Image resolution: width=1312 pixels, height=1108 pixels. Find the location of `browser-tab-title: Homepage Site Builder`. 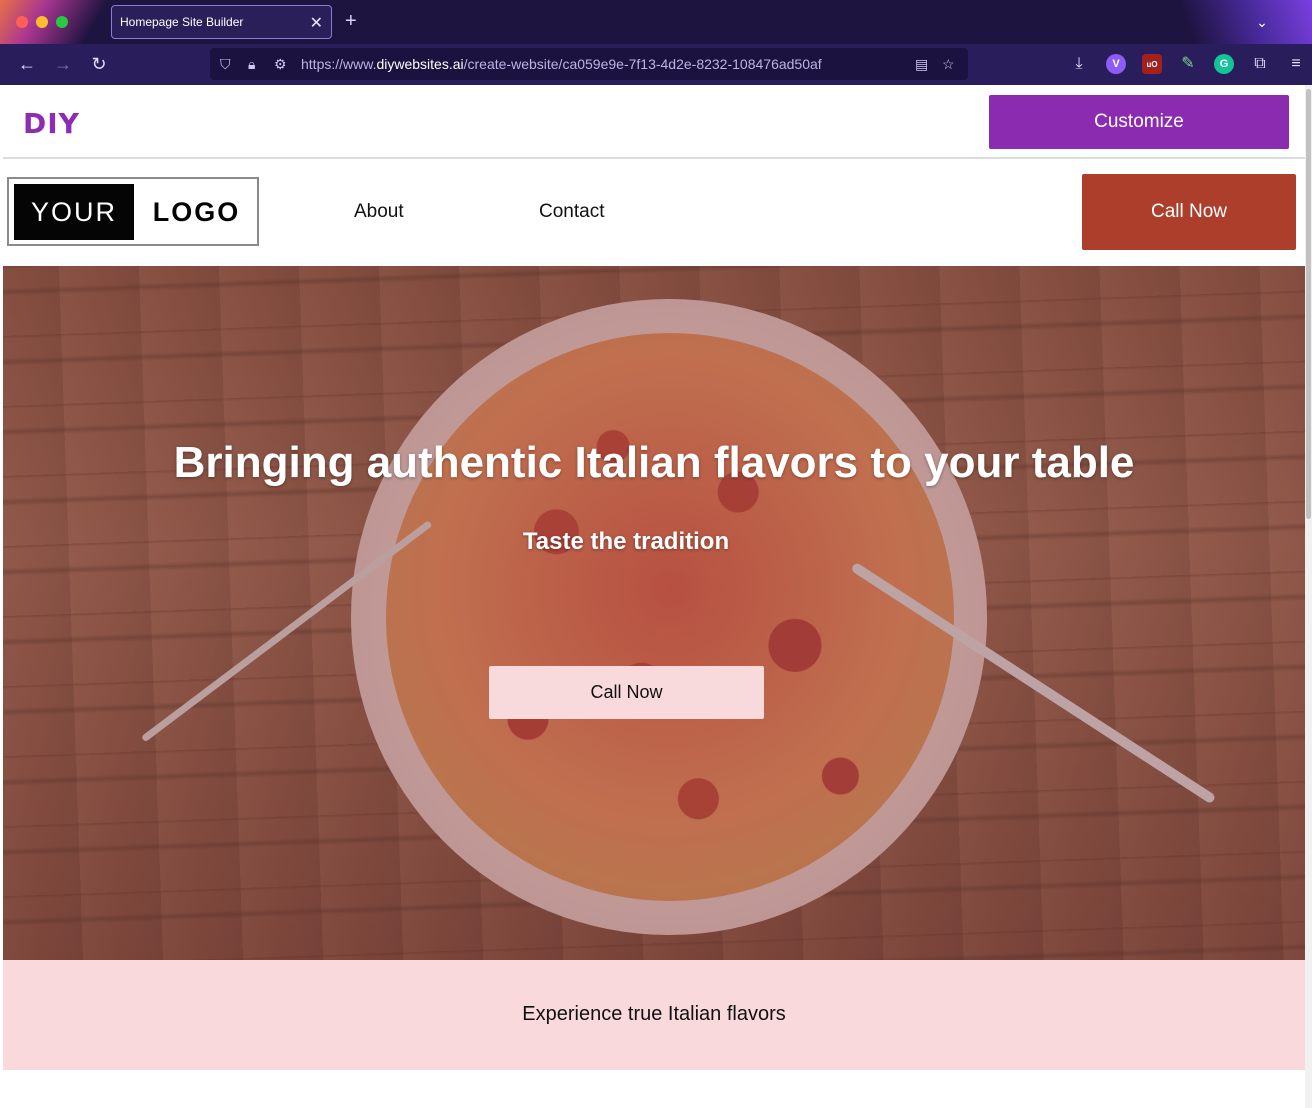

browser-tab-title: Homepage Site Builder is located at coordinates (182, 22).